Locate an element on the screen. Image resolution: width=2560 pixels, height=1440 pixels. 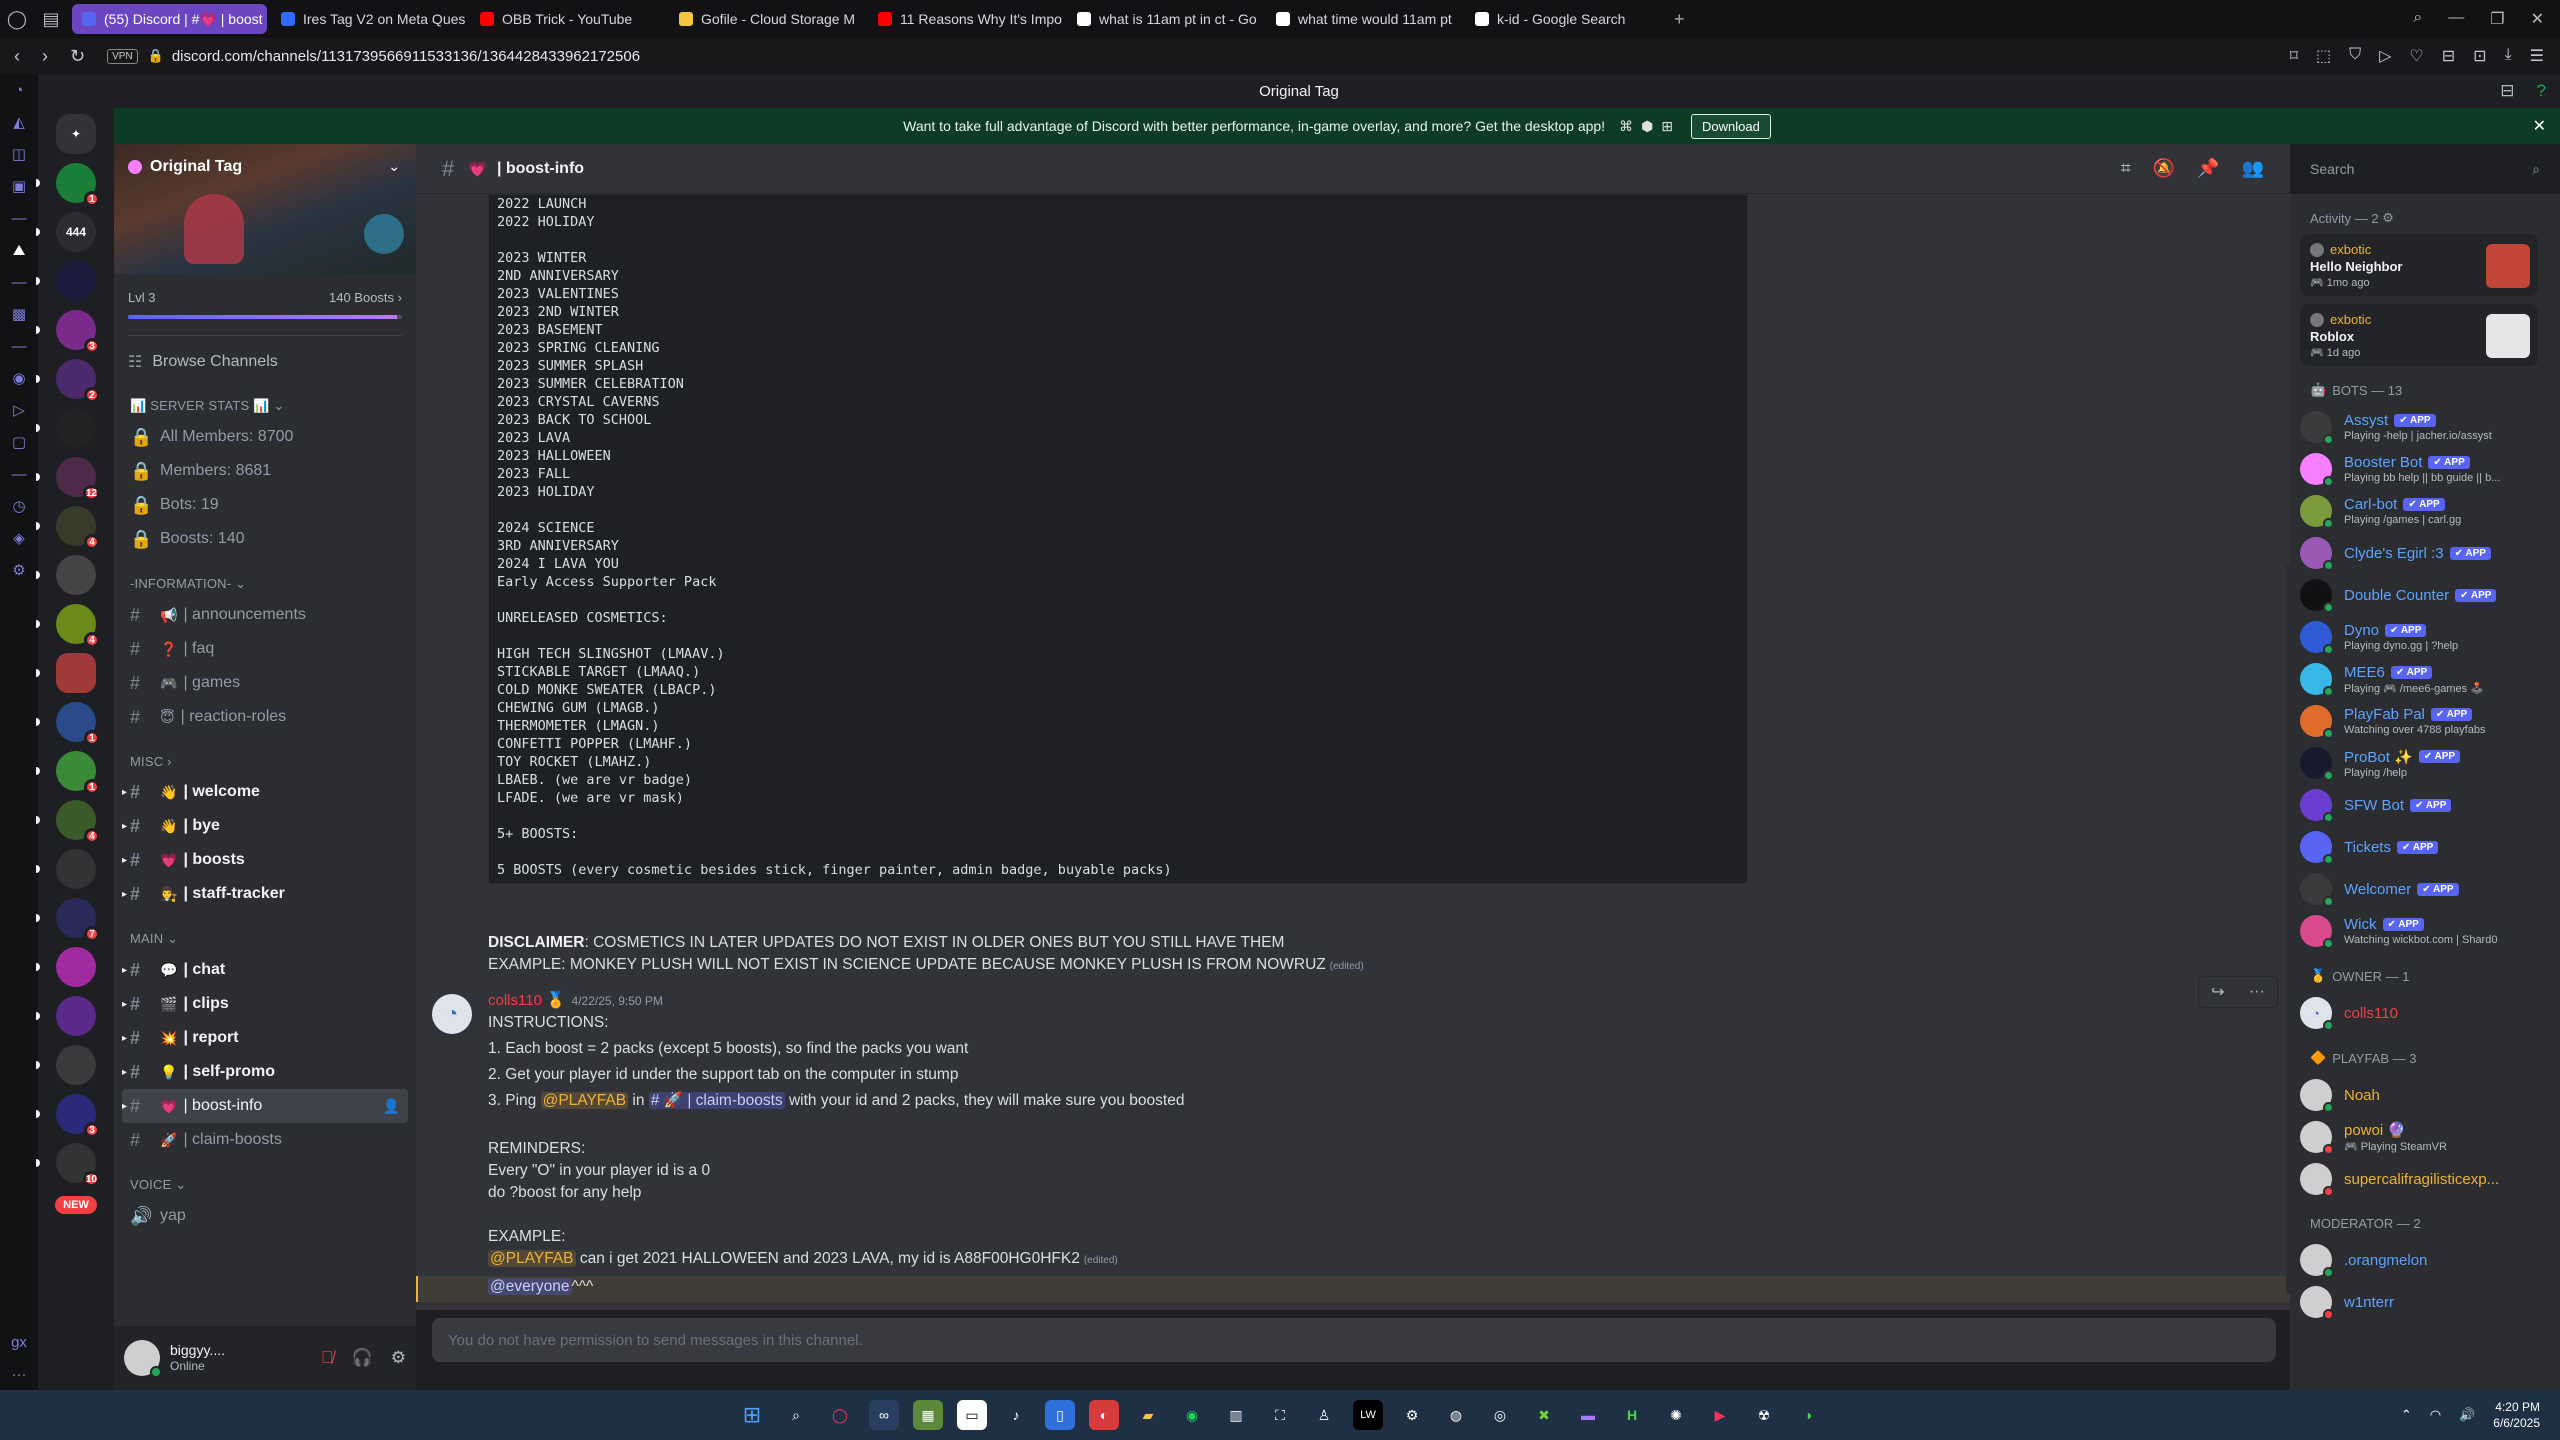
browser-tab: OBB Trick - YouTube is located at coordinates (567, 19).